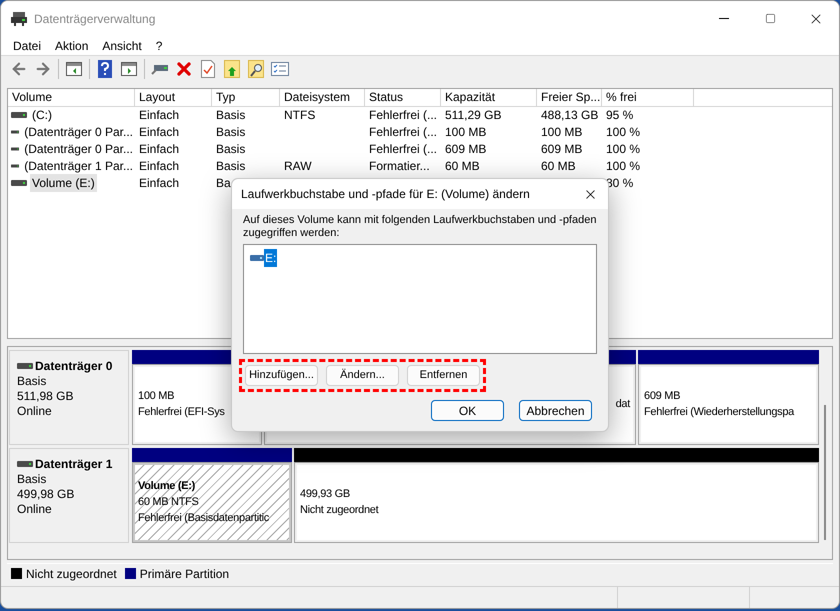  Describe the element at coordinates (325, 494) in the screenshot. I see `partition-text: 499,93 GB` at that location.